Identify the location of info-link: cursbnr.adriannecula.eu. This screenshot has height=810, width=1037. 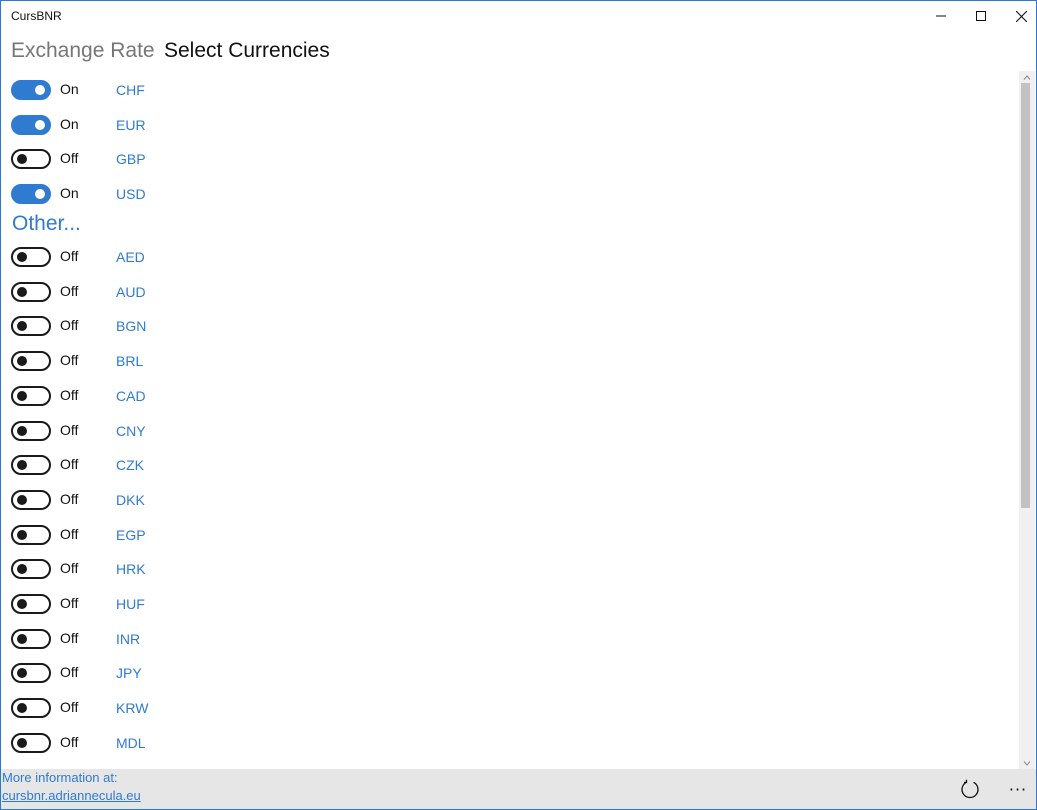
(71, 795).